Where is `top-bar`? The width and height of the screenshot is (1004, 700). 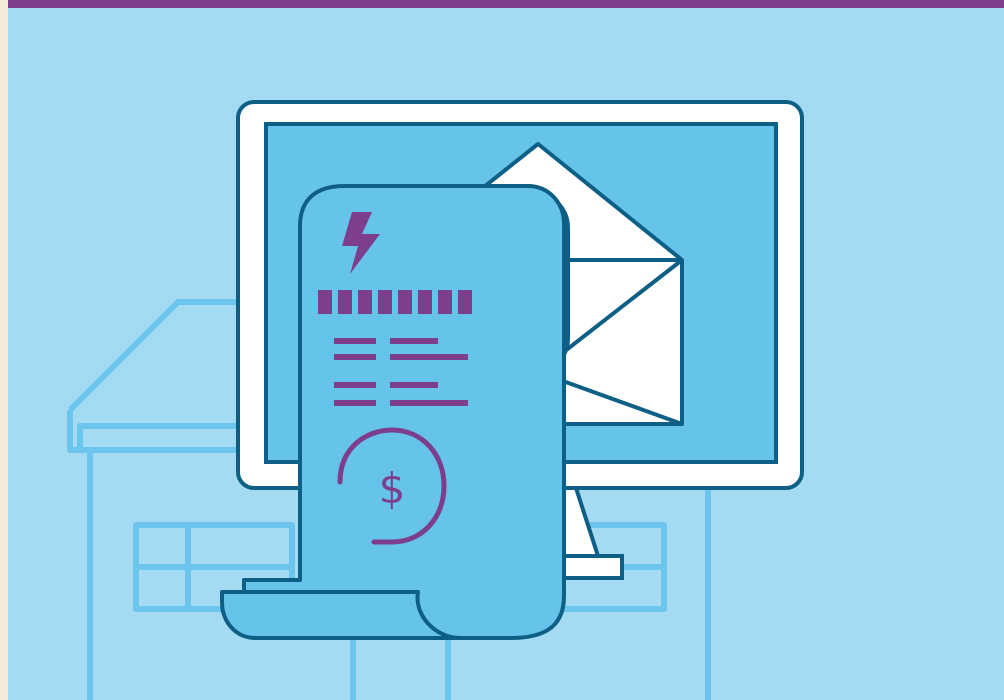 top-bar is located at coordinates (506, 4).